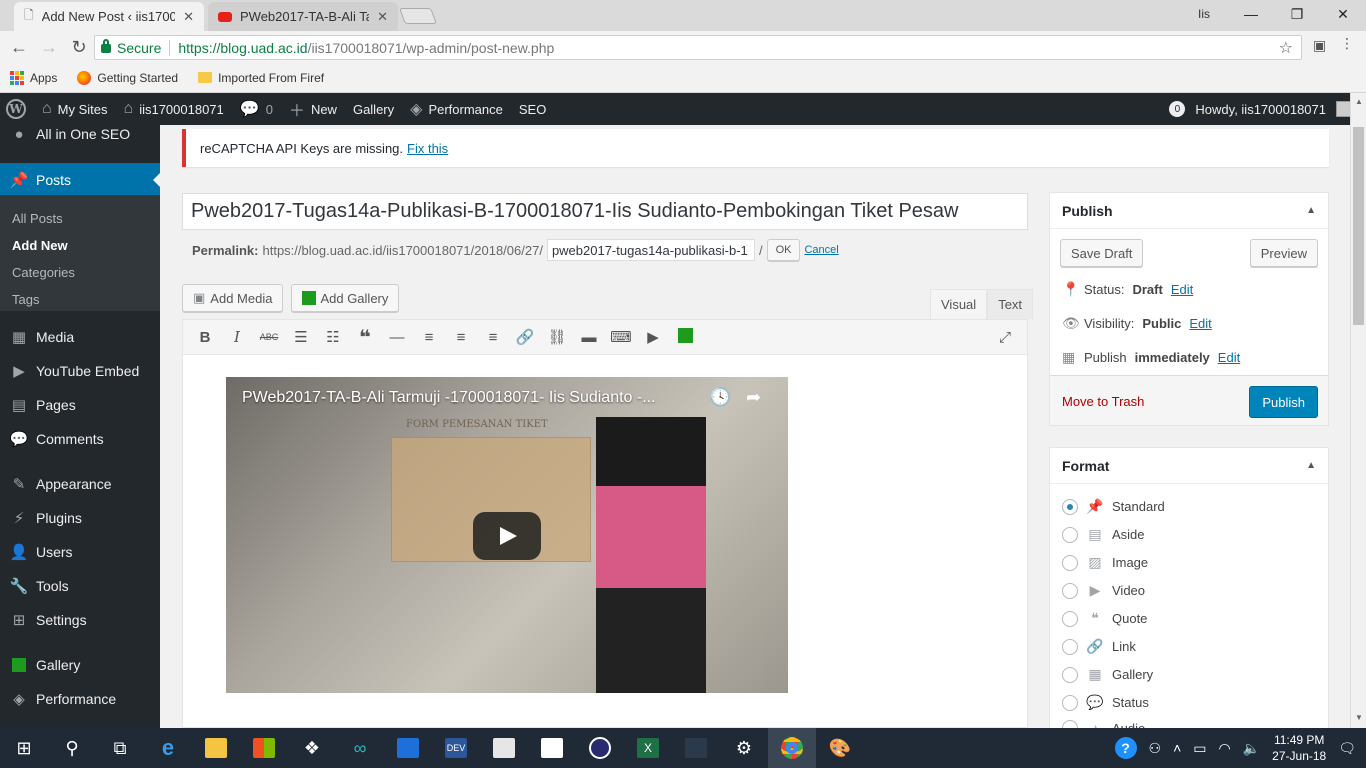 This screenshot has width=1366, height=768. Describe the element at coordinates (1070, 618) in the screenshot. I see `radio-quote` at that location.